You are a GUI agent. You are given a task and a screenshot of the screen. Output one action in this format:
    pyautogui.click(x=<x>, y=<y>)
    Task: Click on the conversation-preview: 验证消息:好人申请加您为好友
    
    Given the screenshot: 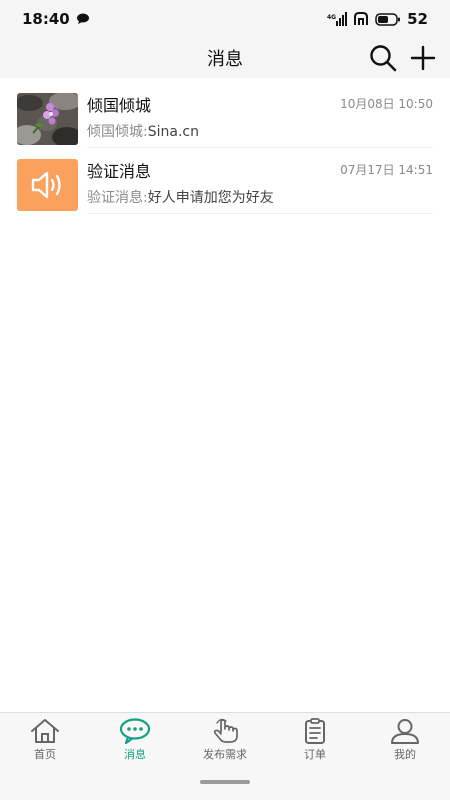 What is the action you would take?
    pyautogui.click(x=180, y=197)
    